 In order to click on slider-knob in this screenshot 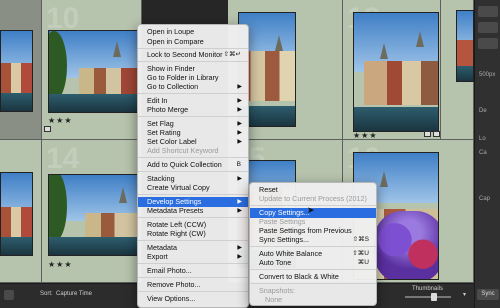, I will do `click(434, 297)`.